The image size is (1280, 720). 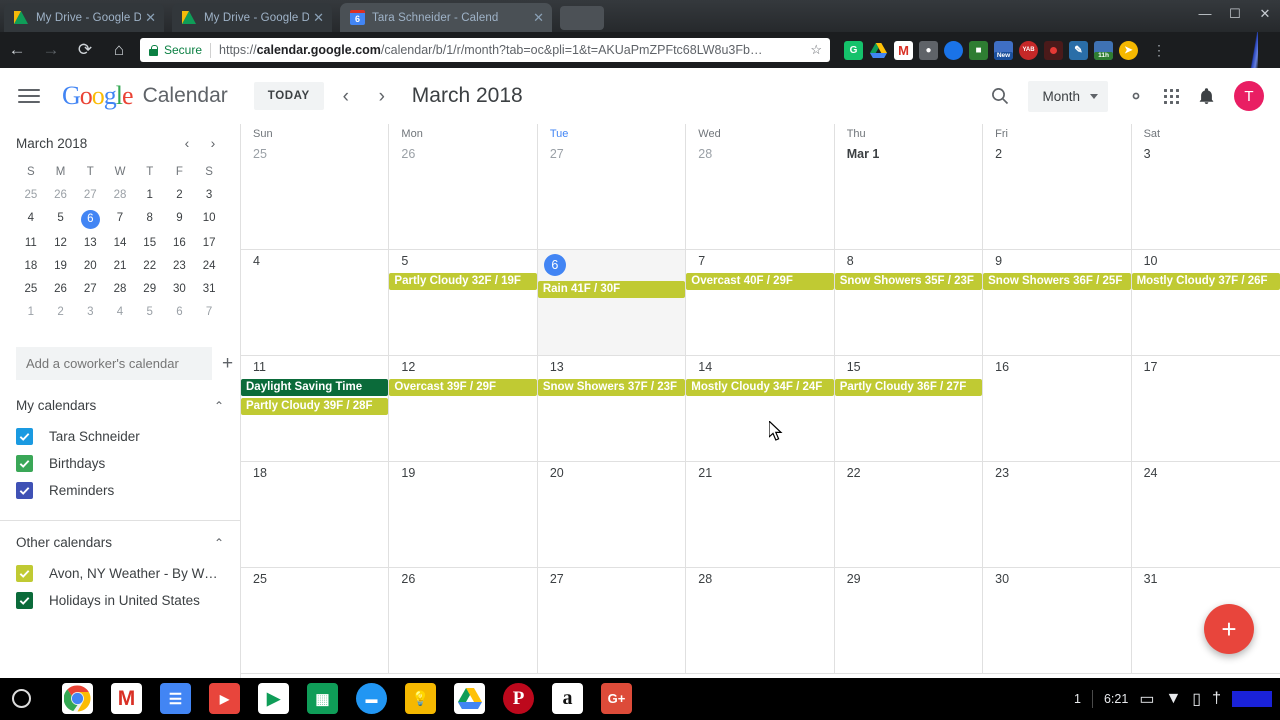 What do you see at coordinates (120, 436) in the screenshot?
I see `calendar-list-item: Tara Schneider` at bounding box center [120, 436].